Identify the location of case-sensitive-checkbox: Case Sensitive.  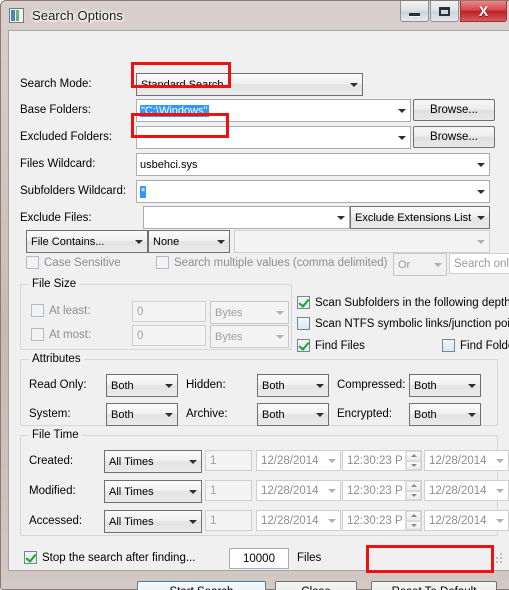
(73, 262).